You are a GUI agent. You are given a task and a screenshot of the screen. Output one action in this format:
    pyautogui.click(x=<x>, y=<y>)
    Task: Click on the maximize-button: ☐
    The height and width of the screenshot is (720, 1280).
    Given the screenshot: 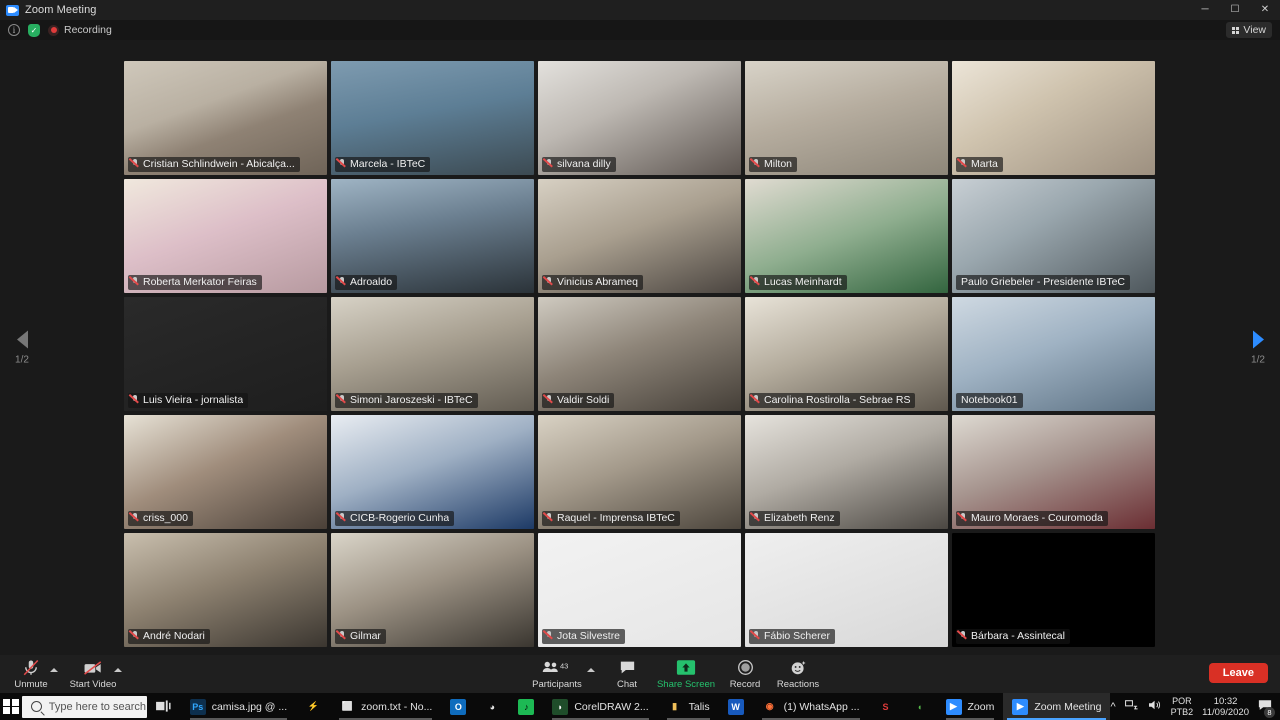 What is the action you would take?
    pyautogui.click(x=1235, y=10)
    